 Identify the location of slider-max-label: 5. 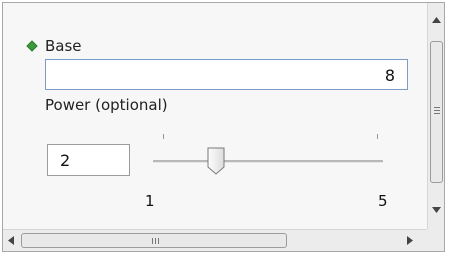
(383, 201).